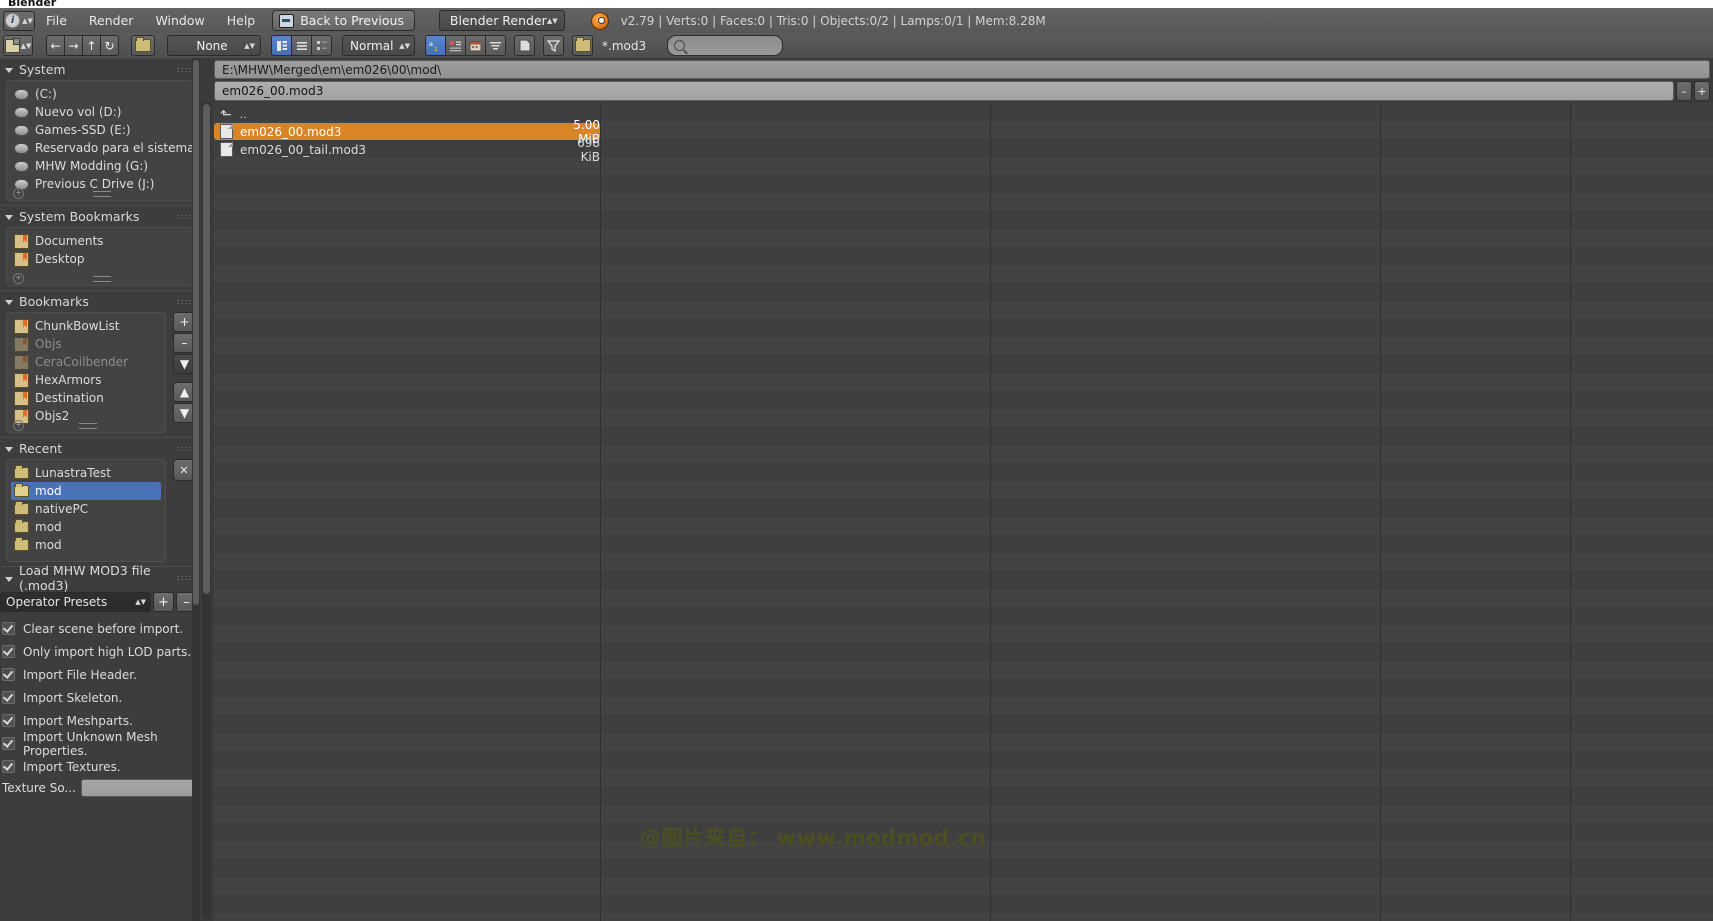 This screenshot has width=1713, height=921. I want to click on file-list-scrollbar, so click(206, 510).